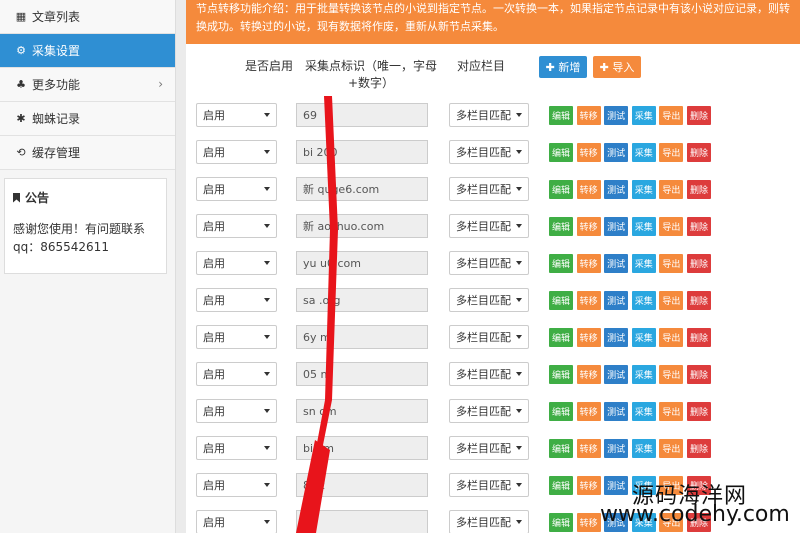  What do you see at coordinates (87, 153) in the screenshot?
I see `sidebar-item-4: ⟲ 缓存管理` at bounding box center [87, 153].